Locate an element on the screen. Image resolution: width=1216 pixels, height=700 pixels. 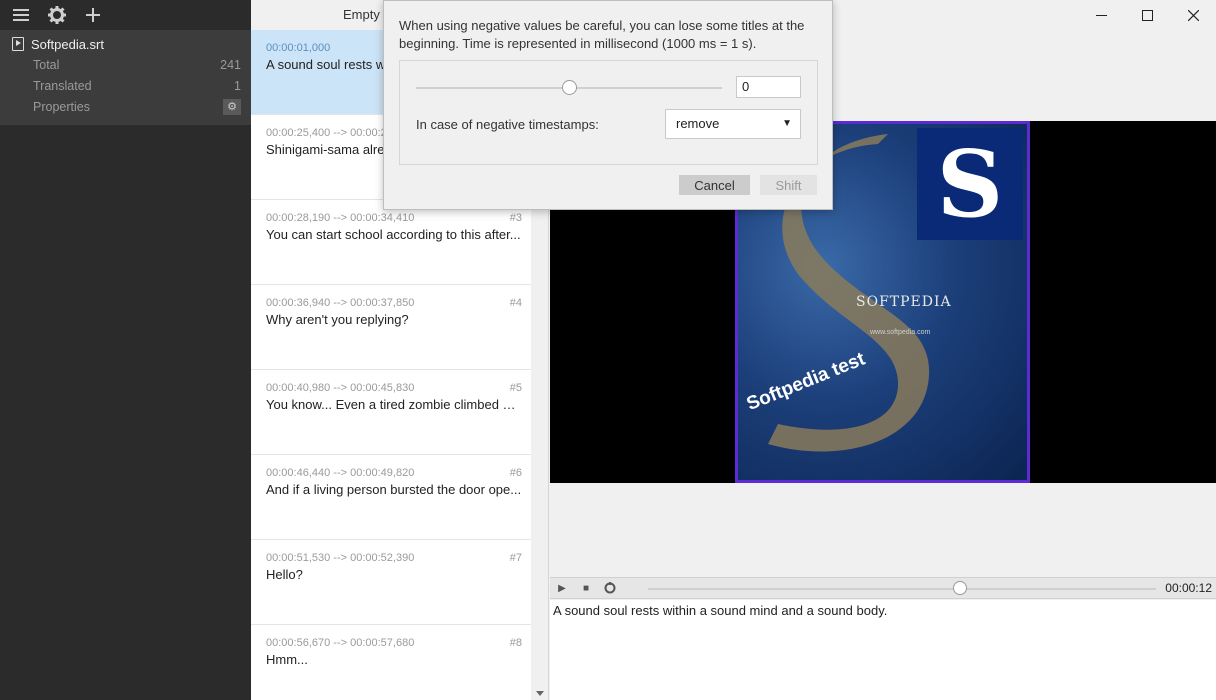
stat-properties: Properties ⚙ is located at coordinates (125, 106).